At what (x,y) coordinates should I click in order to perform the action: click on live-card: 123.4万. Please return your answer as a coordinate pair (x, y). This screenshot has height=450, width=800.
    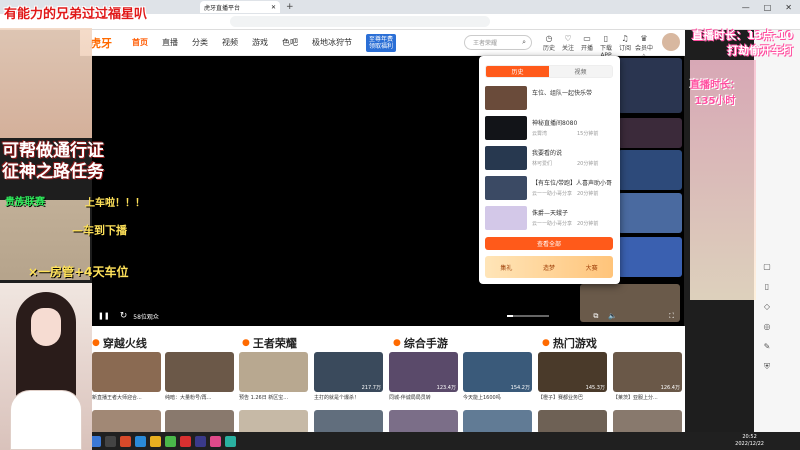
    Looking at the image, I should click on (423, 372).